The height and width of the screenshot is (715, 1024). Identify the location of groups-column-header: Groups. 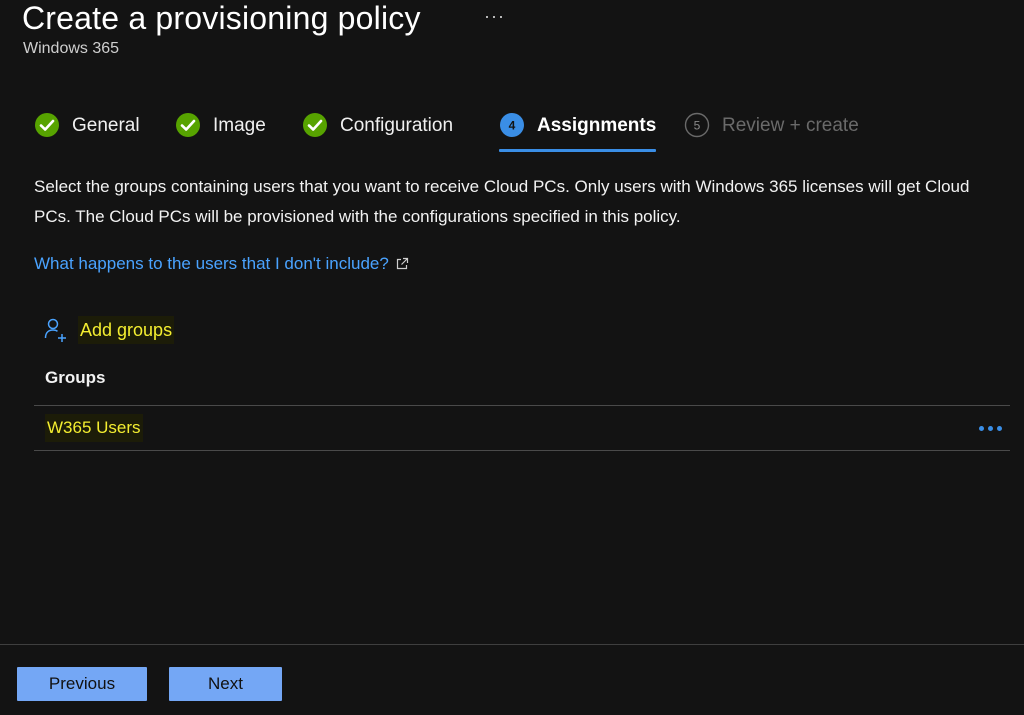
(75, 377).